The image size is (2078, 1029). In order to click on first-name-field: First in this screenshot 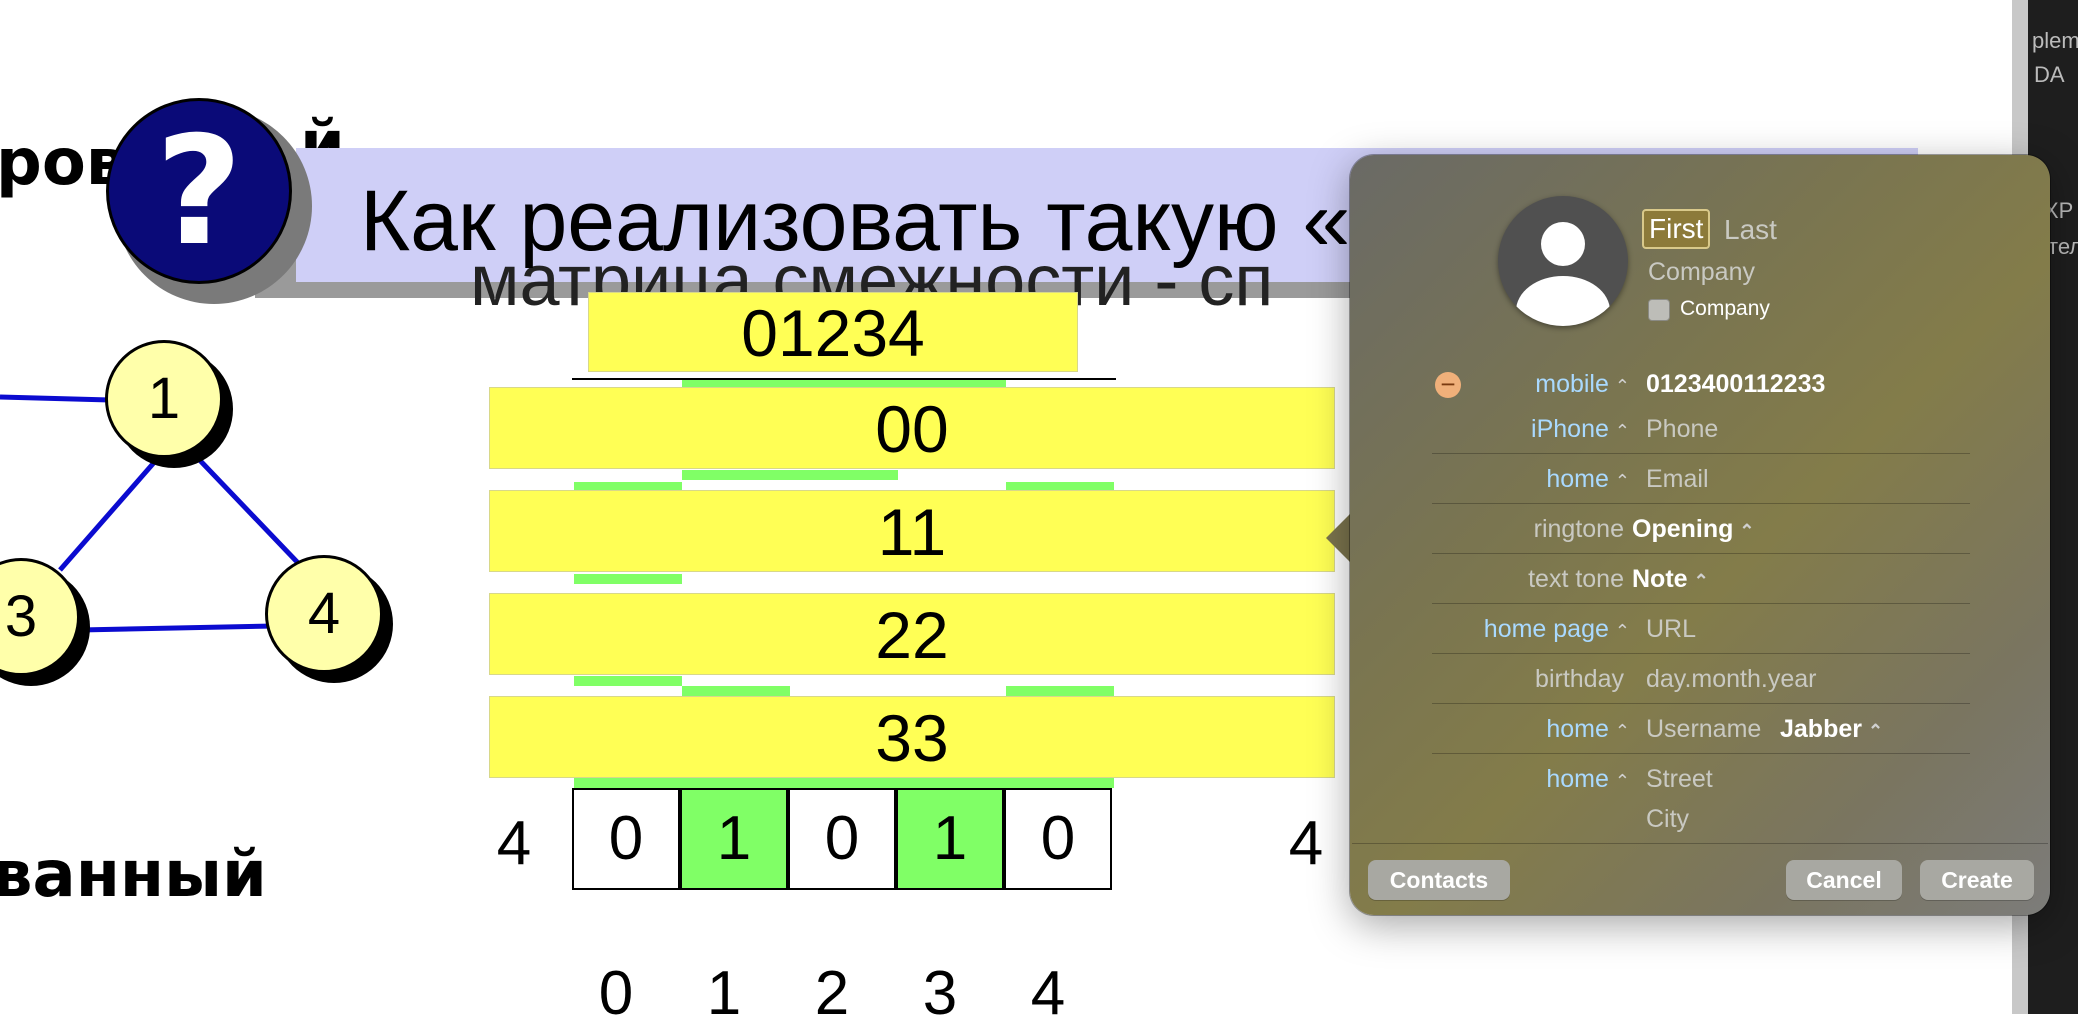, I will do `click(1676, 229)`.